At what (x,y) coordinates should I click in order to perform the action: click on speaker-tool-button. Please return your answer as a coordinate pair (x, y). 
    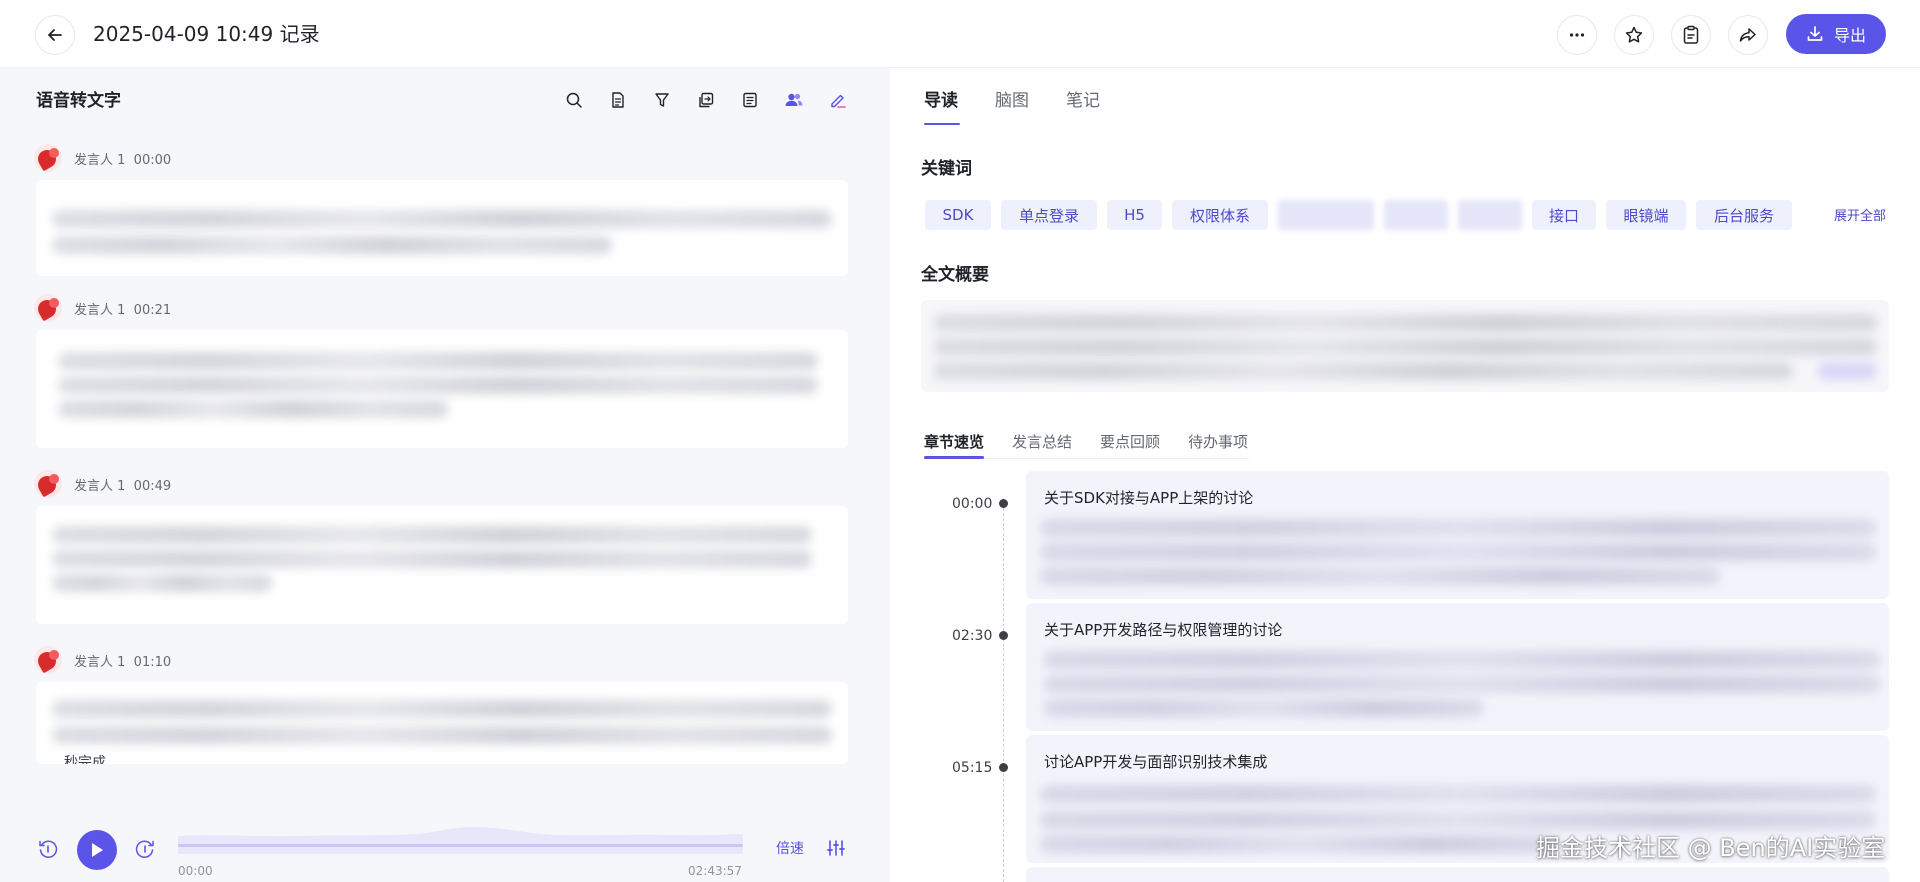
    Looking at the image, I should click on (794, 100).